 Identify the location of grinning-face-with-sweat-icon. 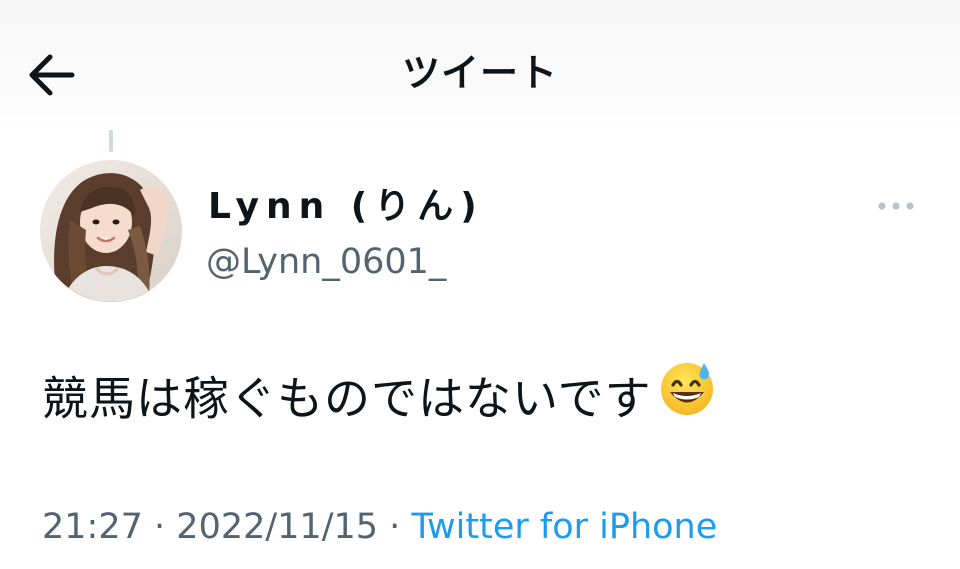
(687, 396).